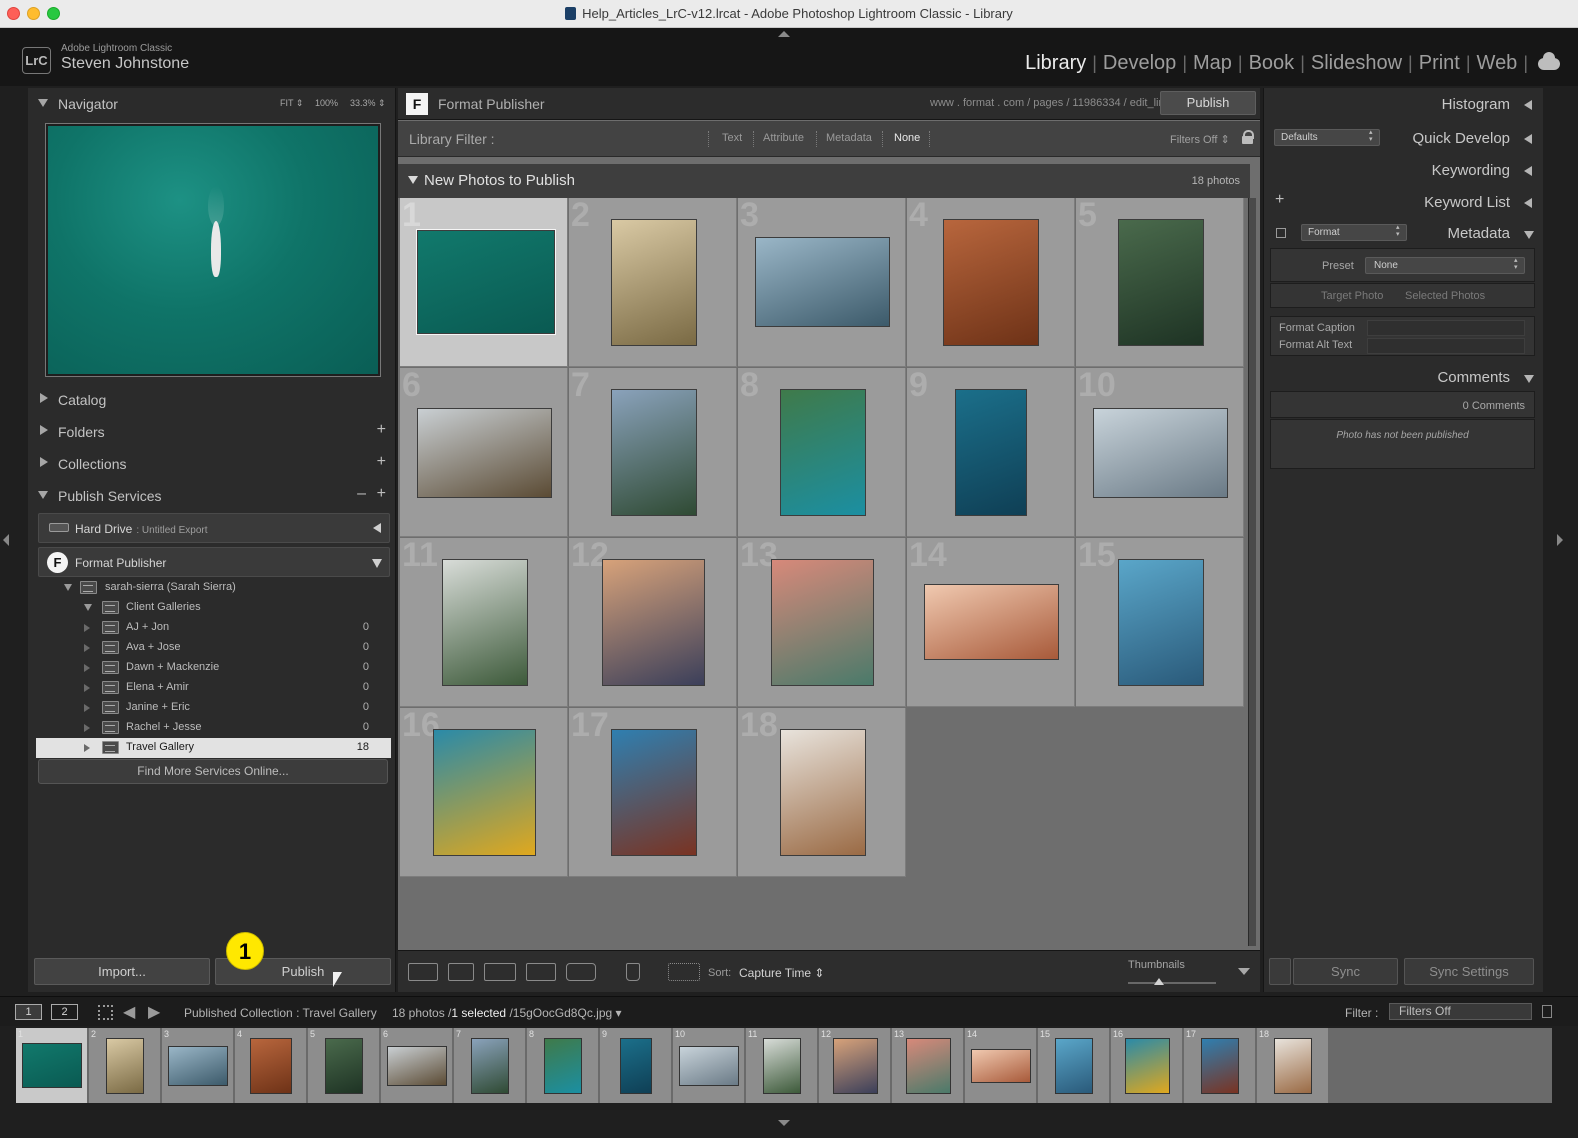 This screenshot has height=1138, width=1578. What do you see at coordinates (280, 1013) in the screenshot?
I see `filmstrip-source: Published Collection : Travel Gallery` at bounding box center [280, 1013].